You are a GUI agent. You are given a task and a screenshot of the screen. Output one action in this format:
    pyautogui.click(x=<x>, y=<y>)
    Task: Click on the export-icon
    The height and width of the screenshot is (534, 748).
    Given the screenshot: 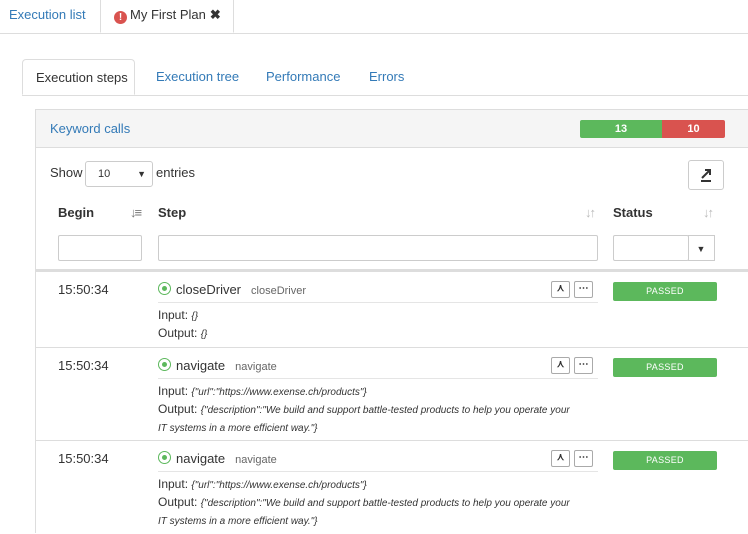 What is the action you would take?
    pyautogui.click(x=706, y=175)
    